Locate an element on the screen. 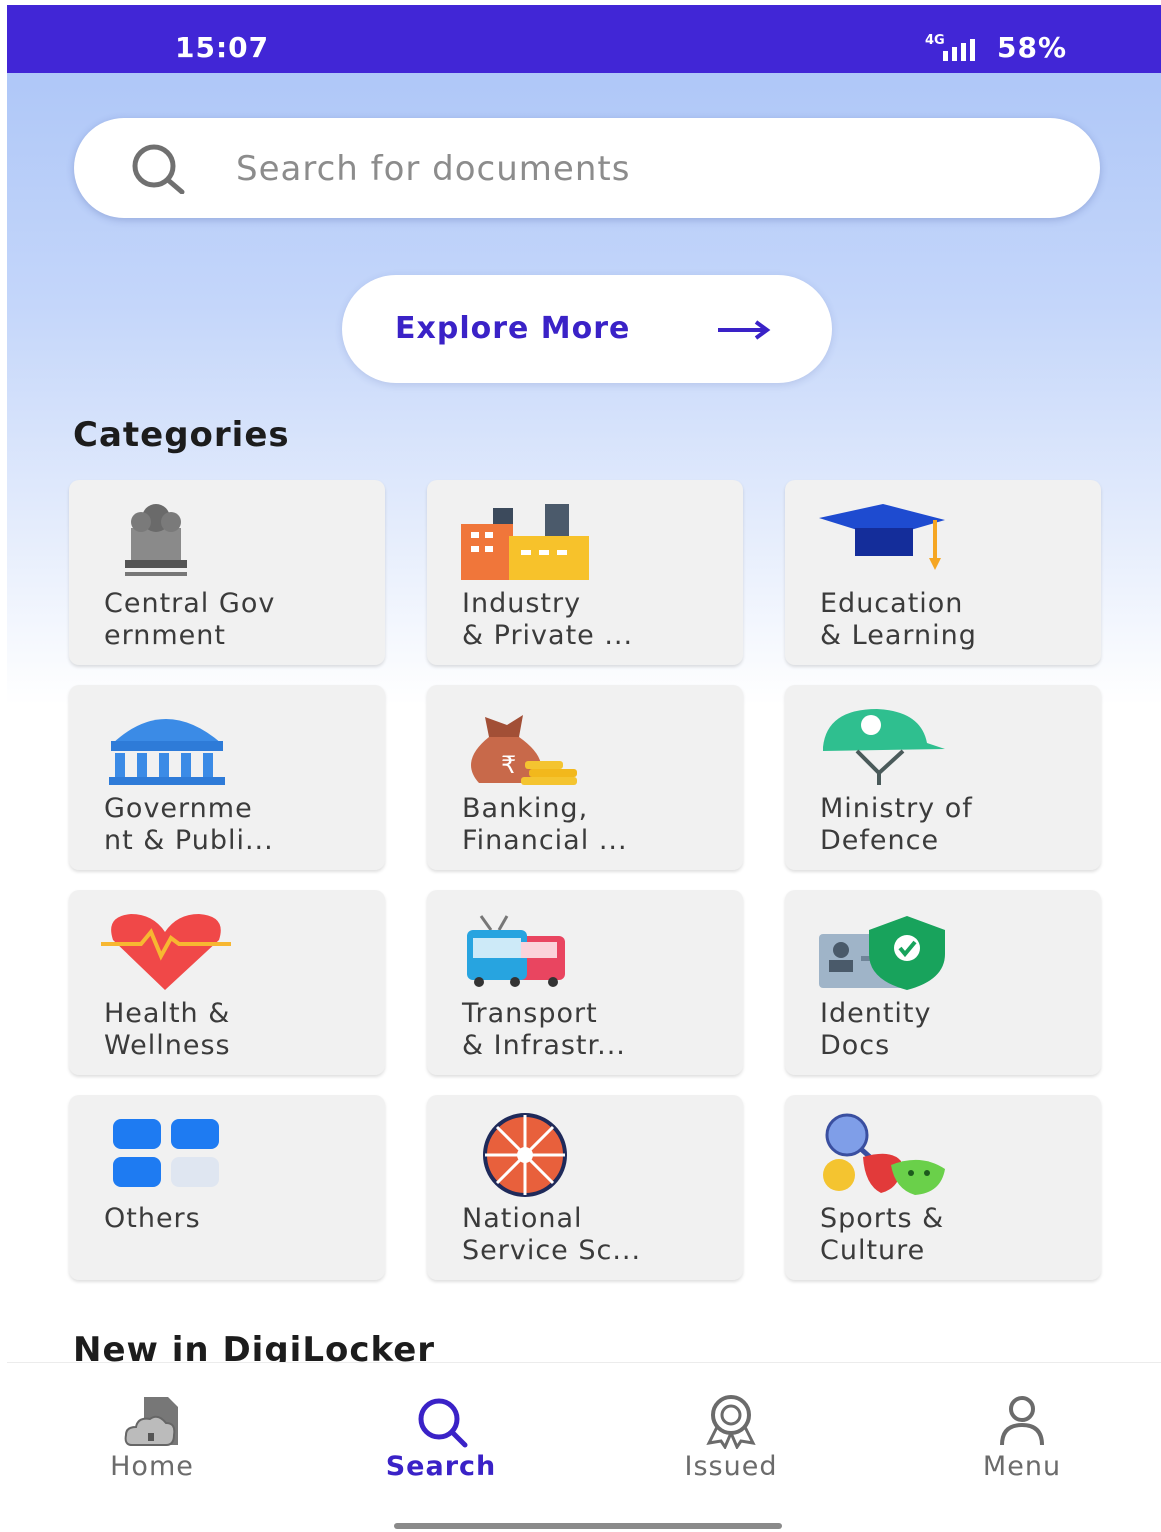 The width and height of the screenshot is (1161, 1532). category-identity-docs: Identity Docs is located at coordinates (943, 982).